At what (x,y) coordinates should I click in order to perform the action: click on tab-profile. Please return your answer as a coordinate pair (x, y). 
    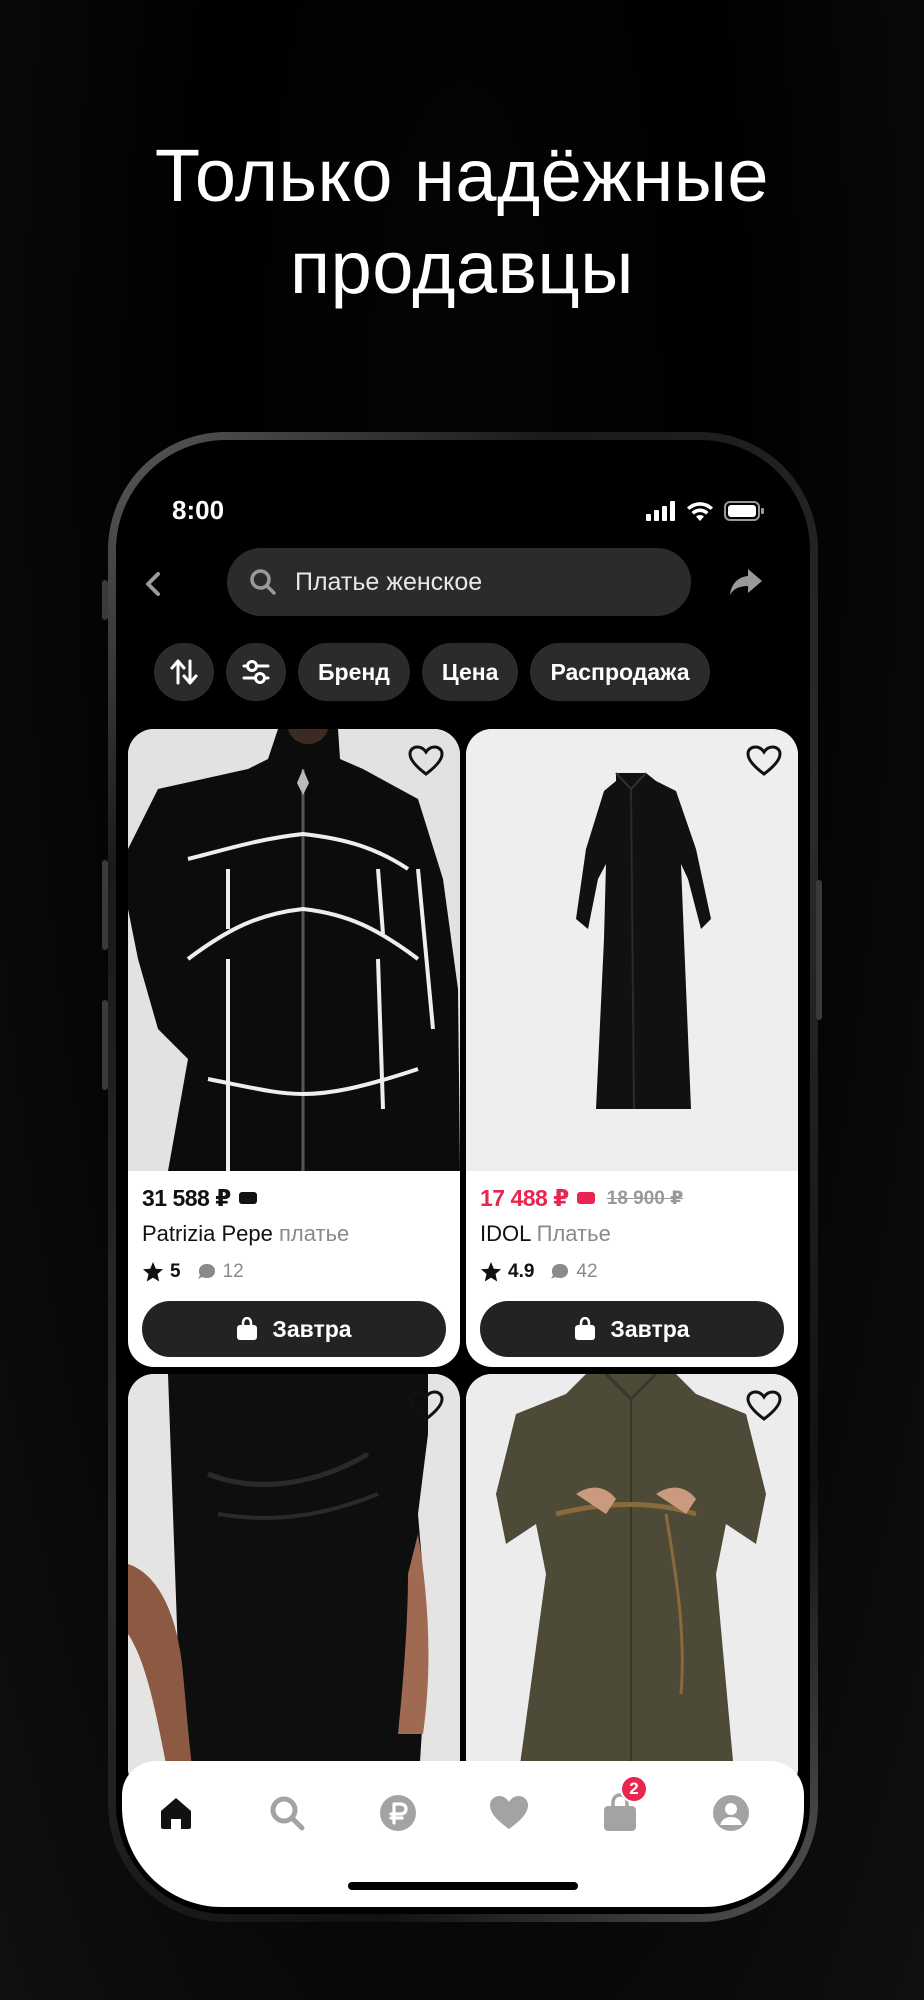
    Looking at the image, I should click on (731, 1813).